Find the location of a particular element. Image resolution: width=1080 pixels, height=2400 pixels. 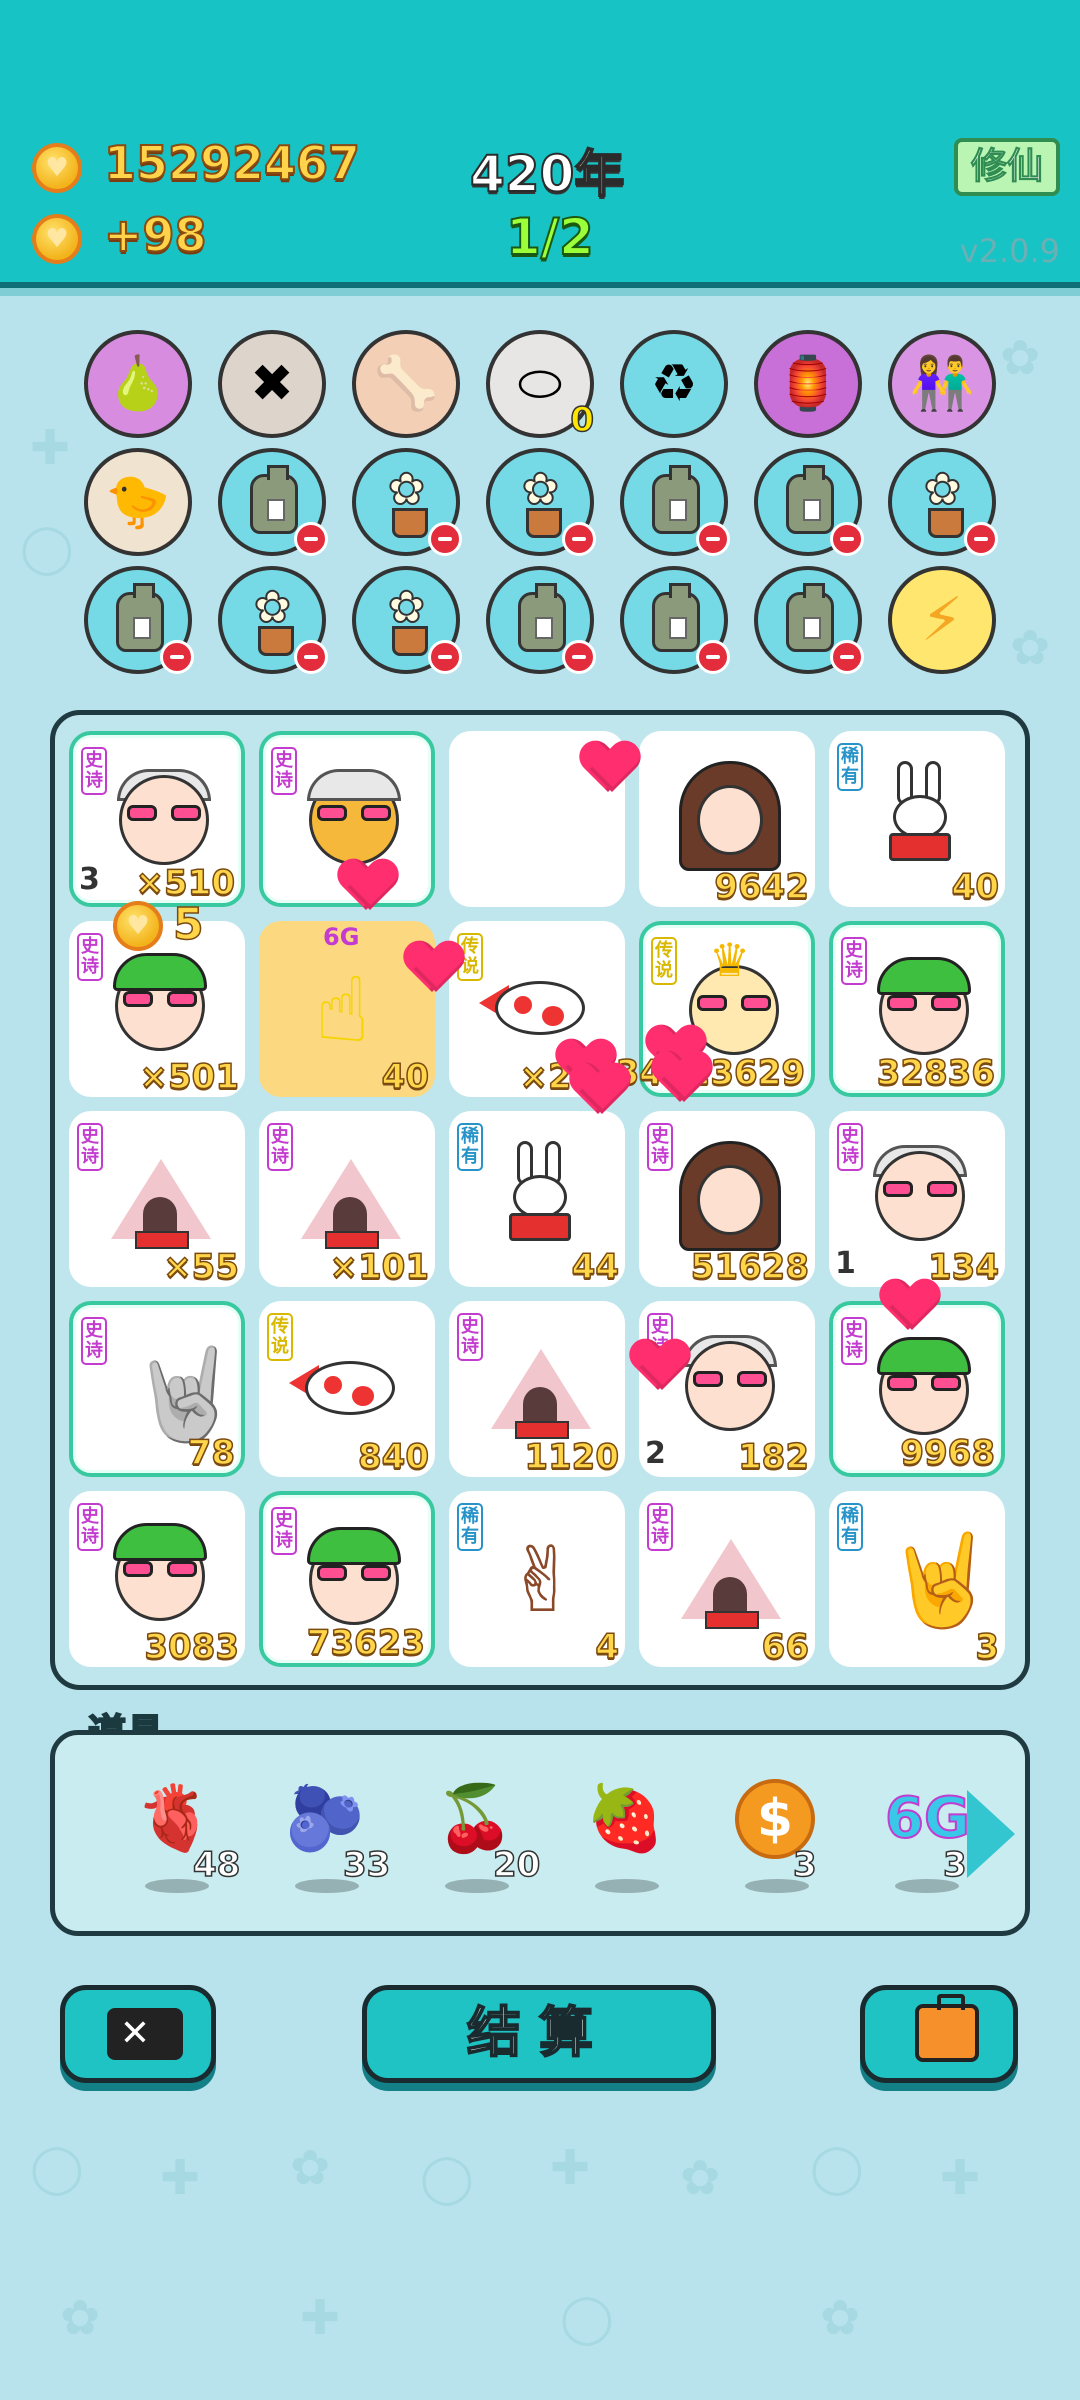

face is located at coordinates (730, 820).